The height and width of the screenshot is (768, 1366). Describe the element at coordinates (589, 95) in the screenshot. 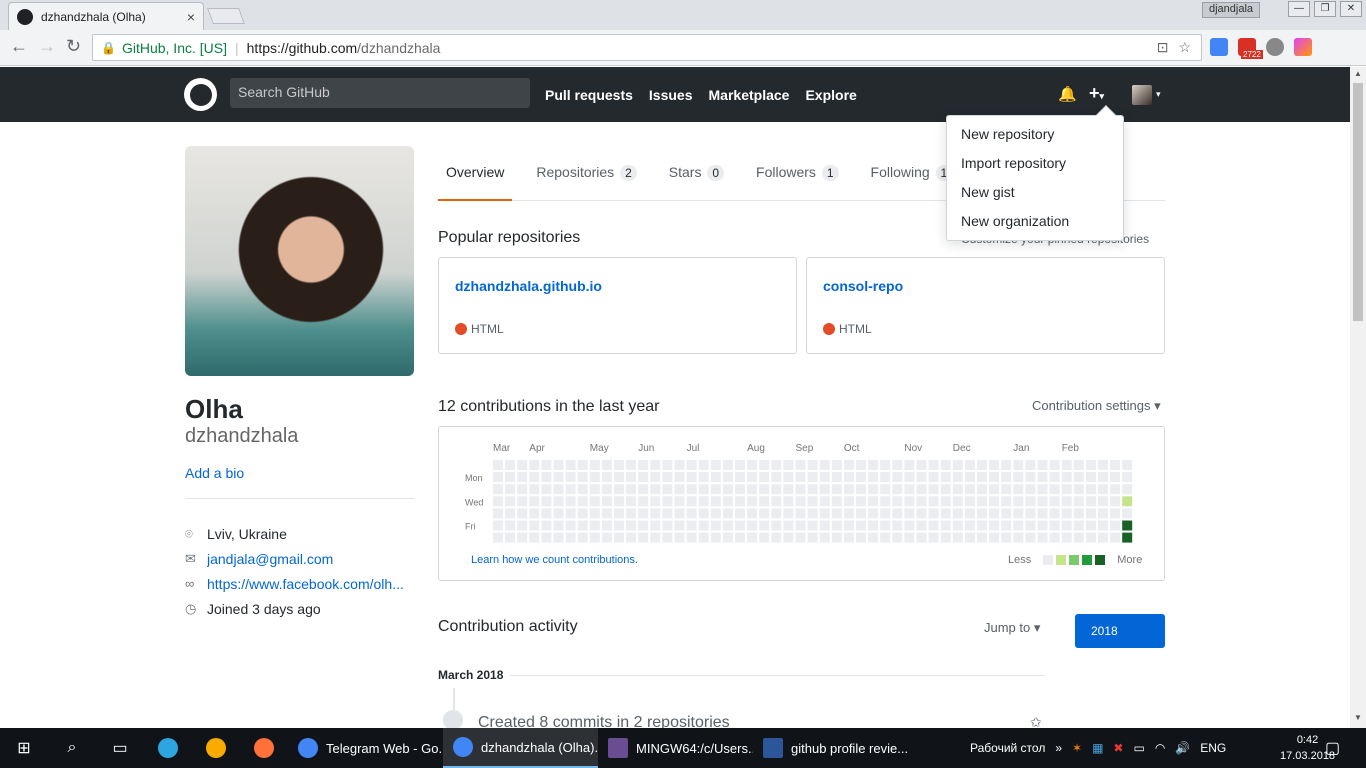

I see `nav-pull-requests: Pull requests` at that location.